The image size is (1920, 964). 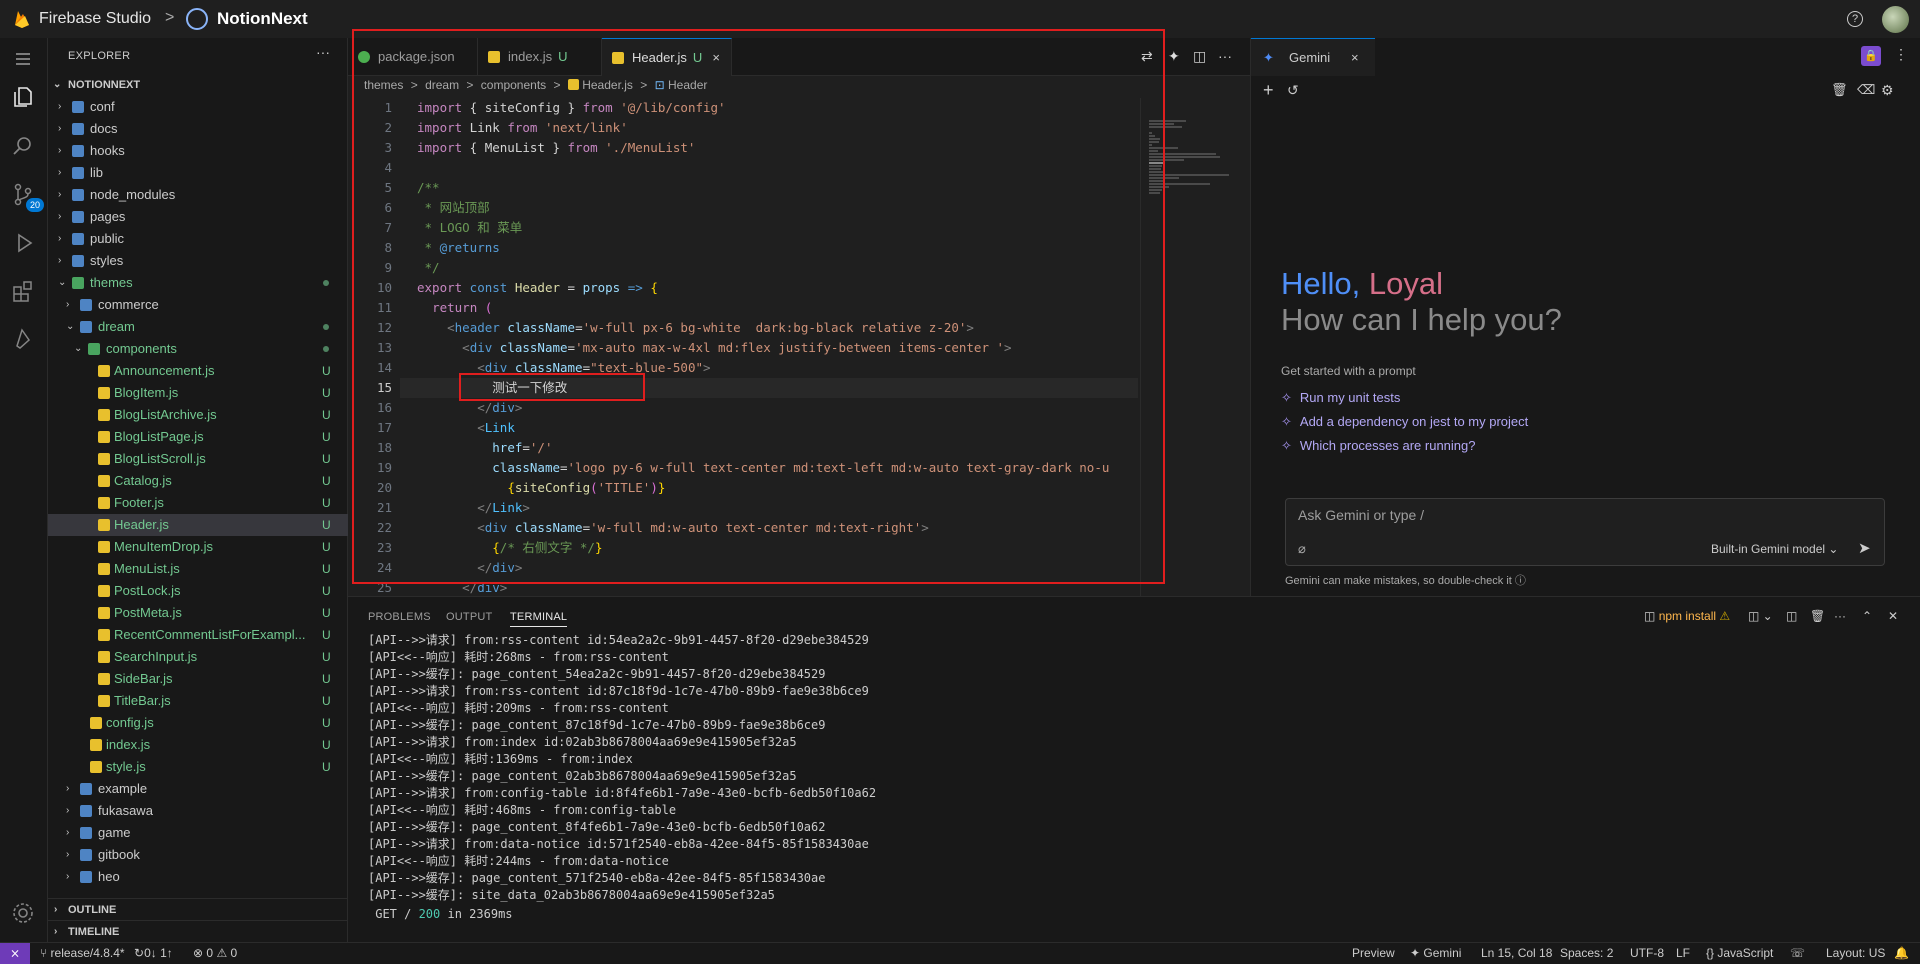 What do you see at coordinates (24, 244) in the screenshot?
I see `run-debug-icon` at bounding box center [24, 244].